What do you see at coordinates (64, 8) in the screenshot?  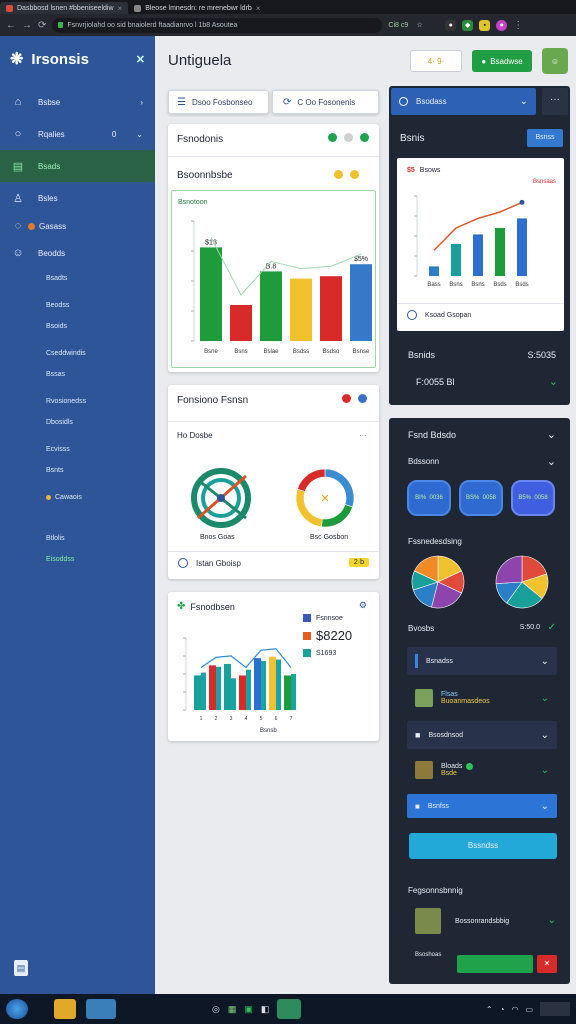 I see `browser-tab: Dasbbosd lsnen #bbeniseeldiw ×` at bounding box center [64, 8].